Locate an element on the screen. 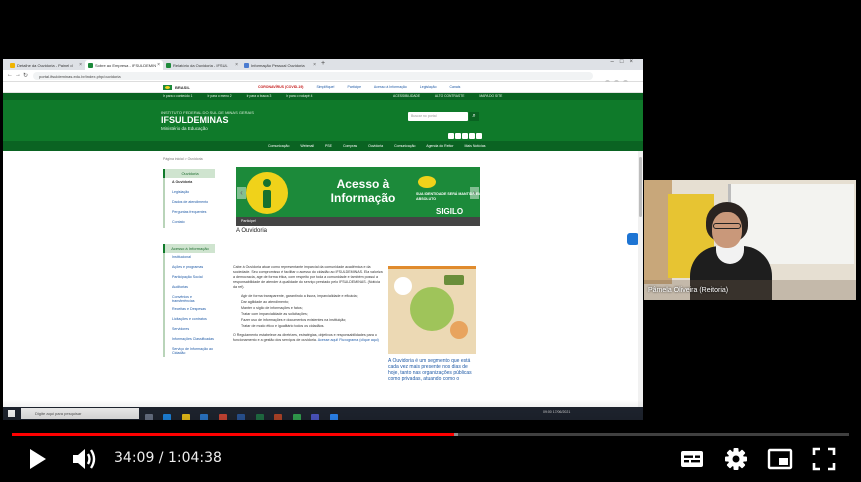 The image size is (861, 482). fullscreen-button is located at coordinates (824, 459).